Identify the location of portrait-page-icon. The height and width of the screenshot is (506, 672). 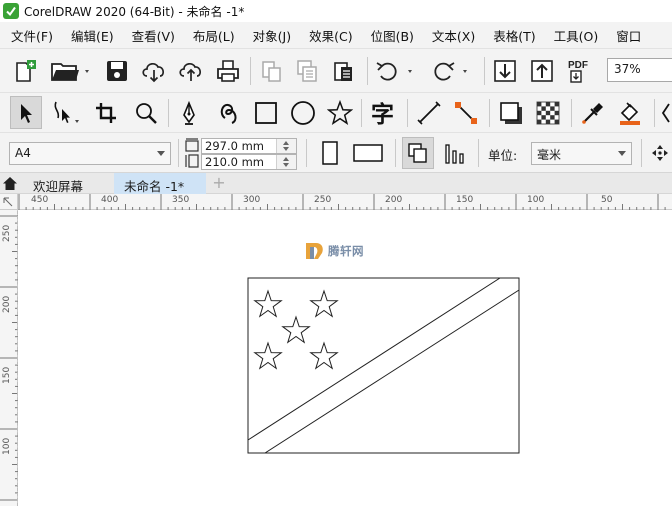
(330, 153).